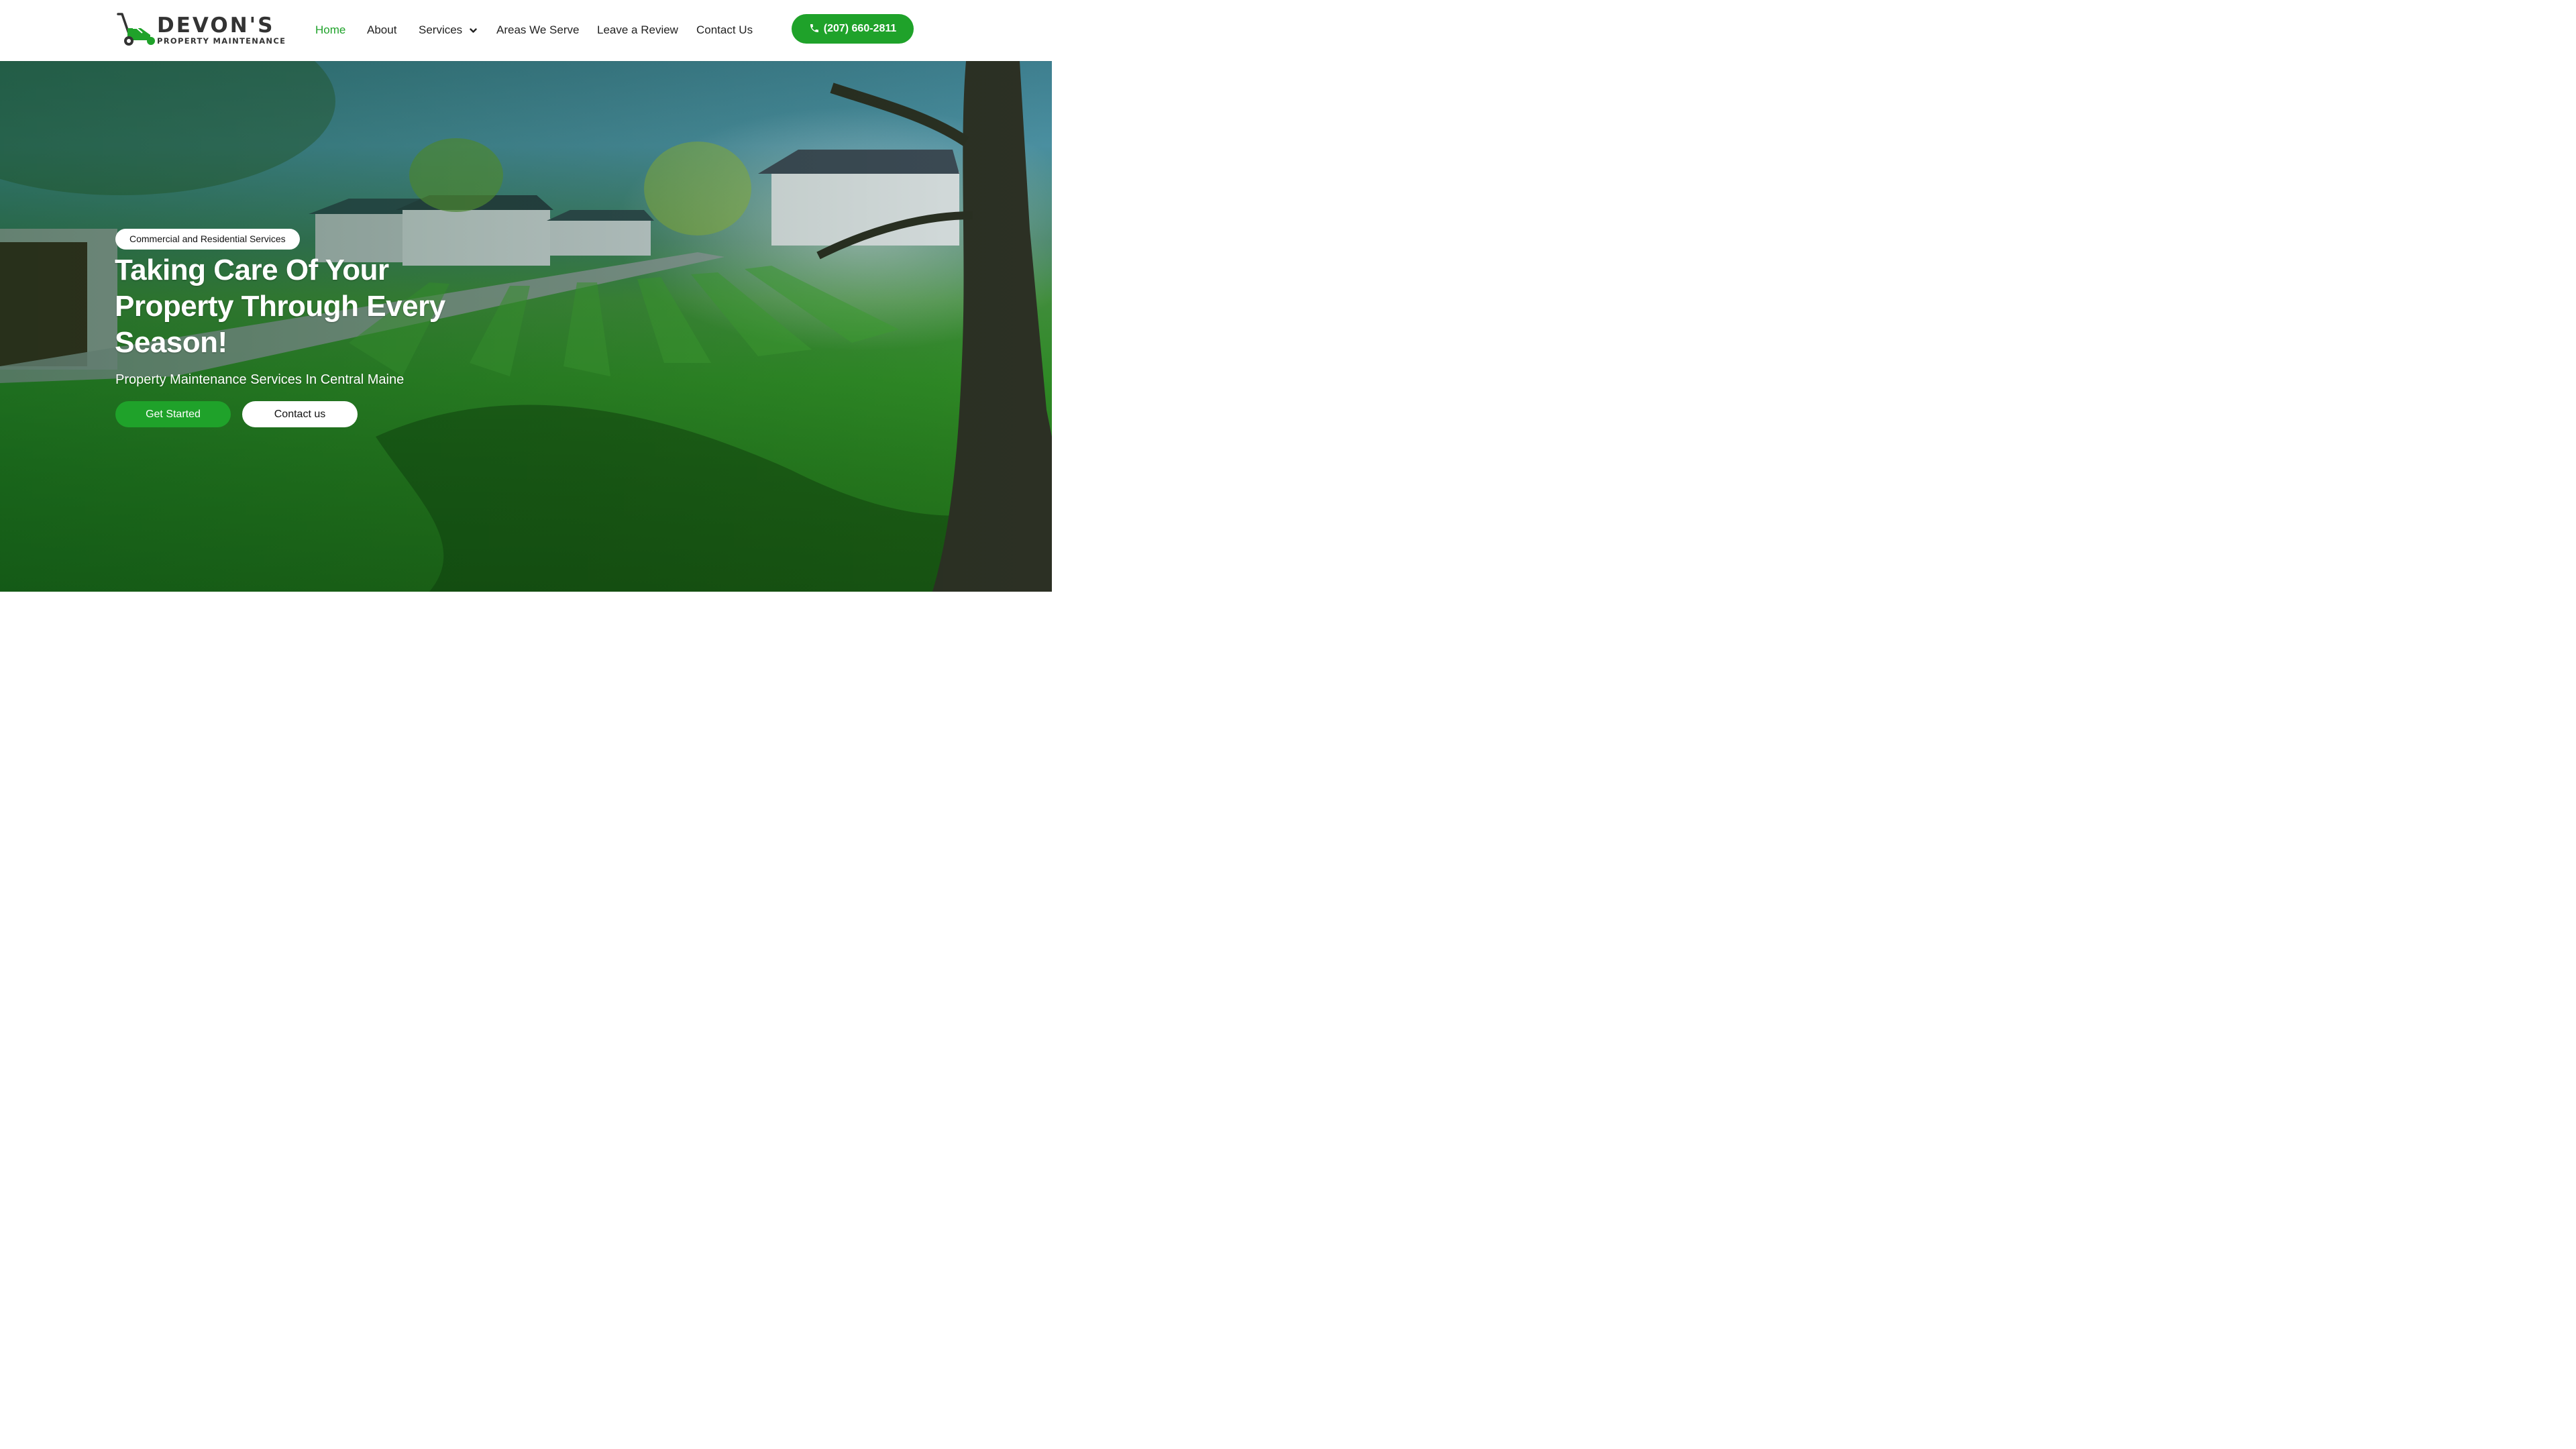  I want to click on phone-number: (207) 660-2811, so click(860, 28).